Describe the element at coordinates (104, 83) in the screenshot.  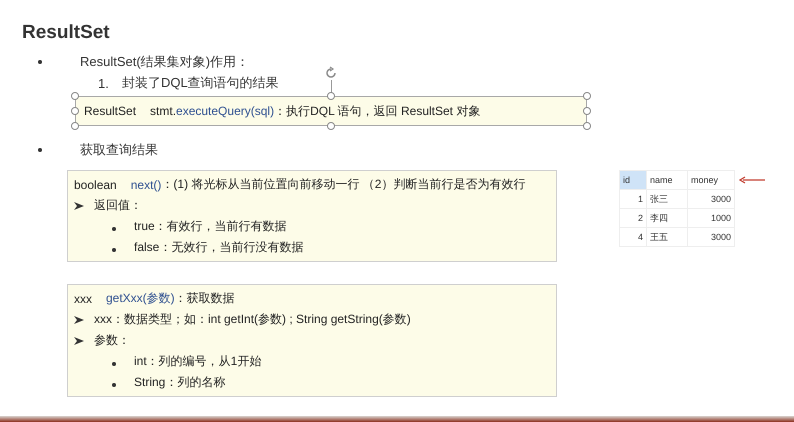
I see `item-number: 1.` at that location.